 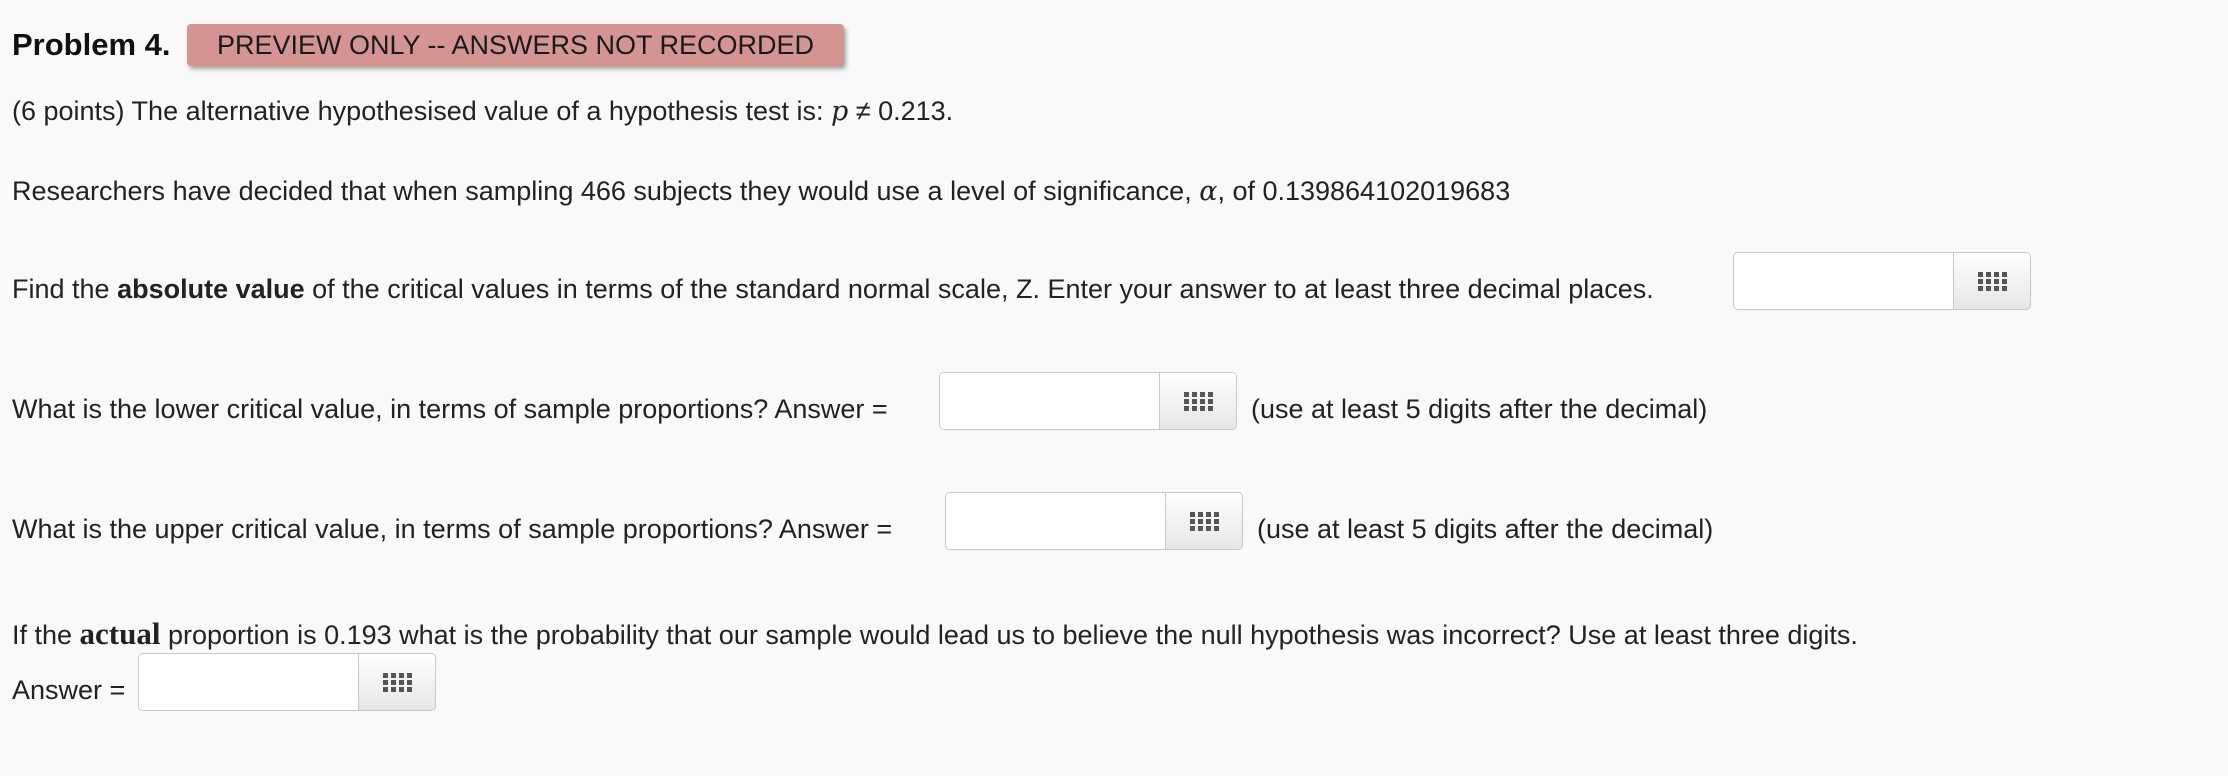 I want to click on q3-keypad-button, so click(x=1203, y=521).